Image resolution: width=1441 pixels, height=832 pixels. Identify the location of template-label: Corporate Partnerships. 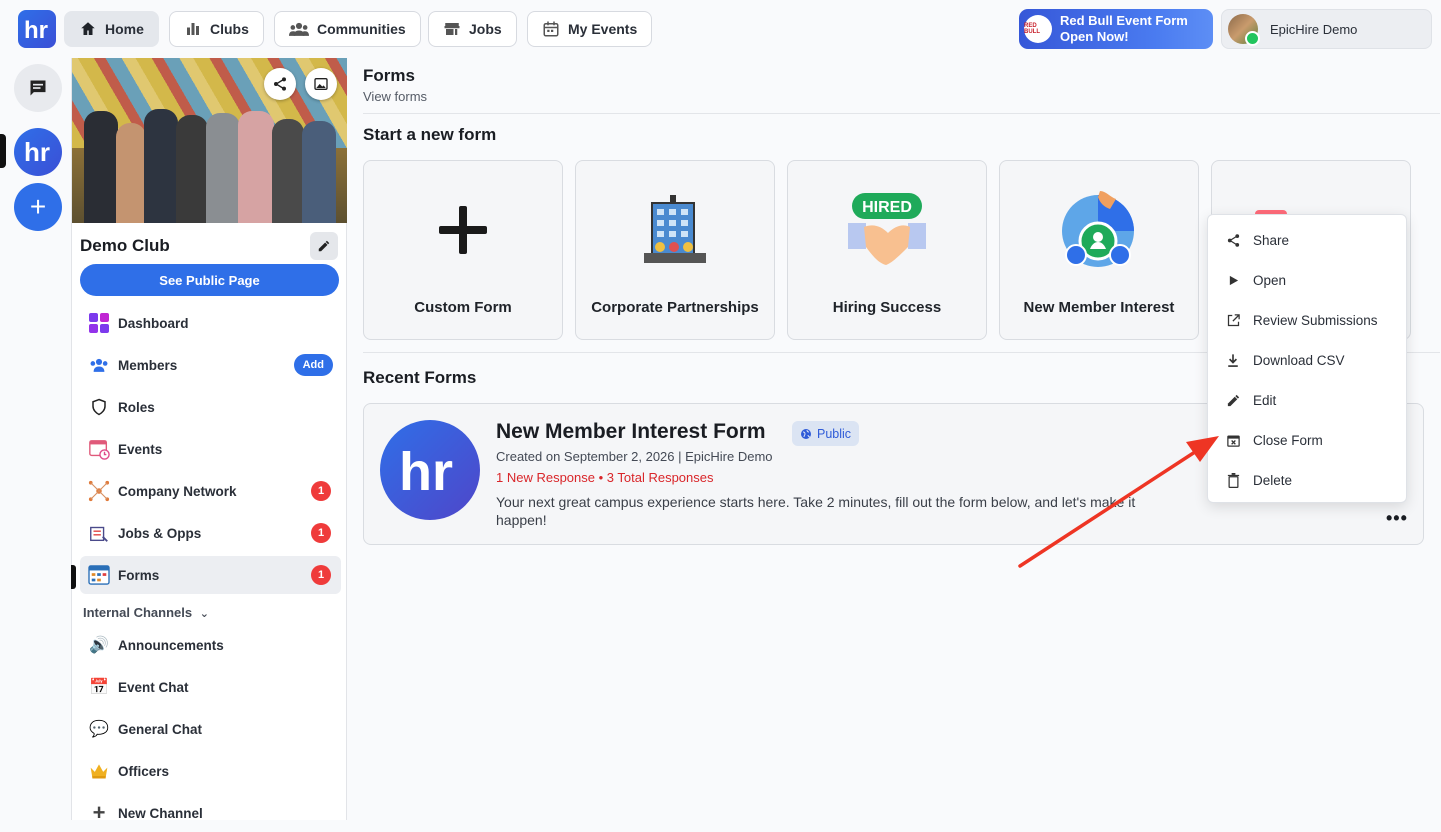
(675, 307).